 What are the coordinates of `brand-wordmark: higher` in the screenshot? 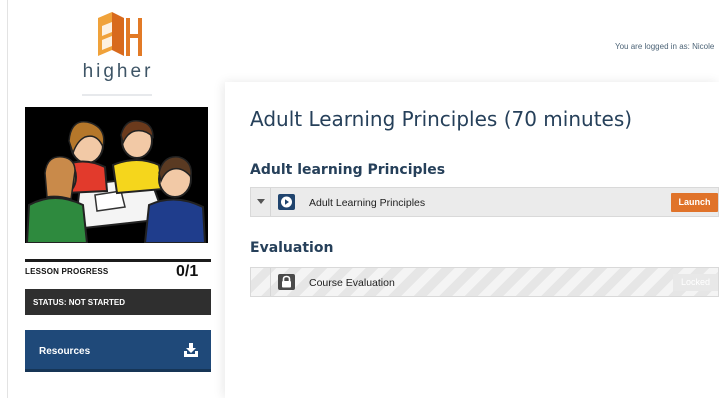 It's located at (118, 71).